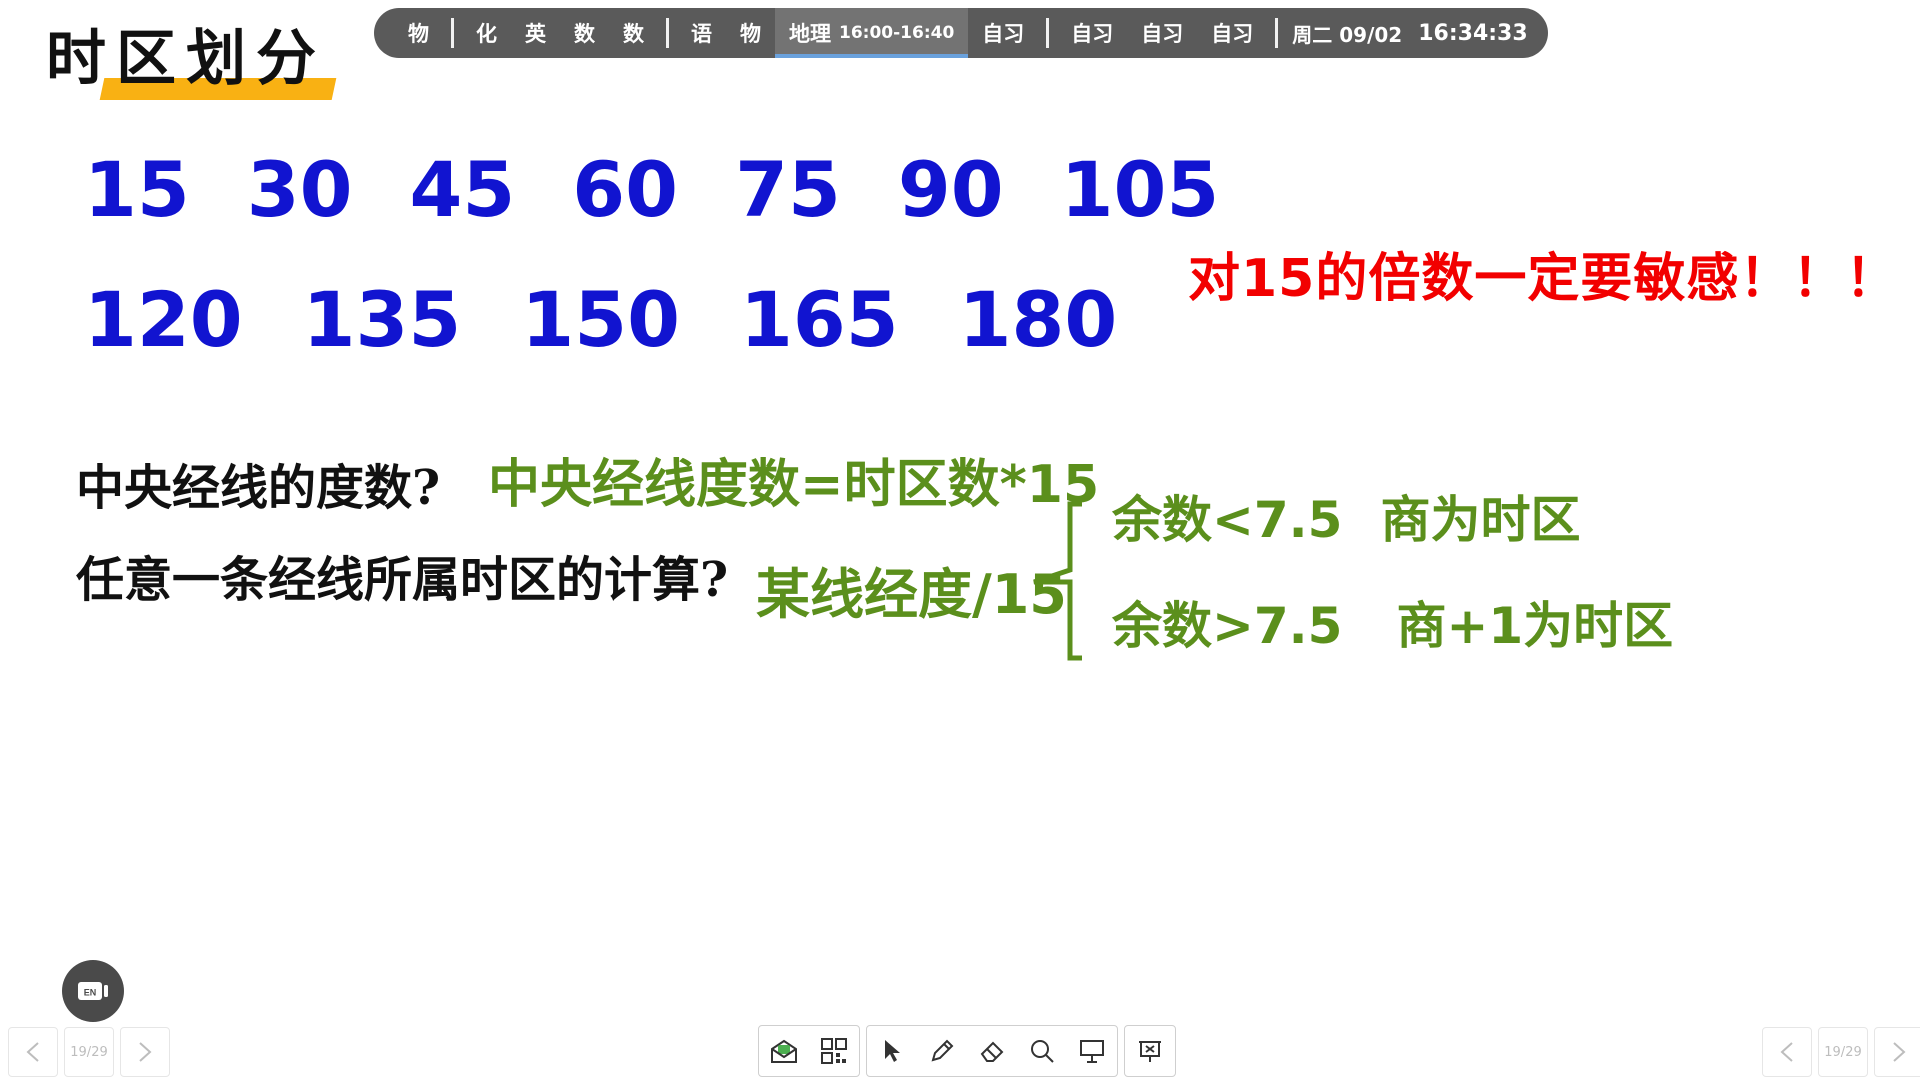 This screenshot has height=1080, width=1920. Describe the element at coordinates (382, 319) in the screenshot. I see `multiple-number: 135` at that location.